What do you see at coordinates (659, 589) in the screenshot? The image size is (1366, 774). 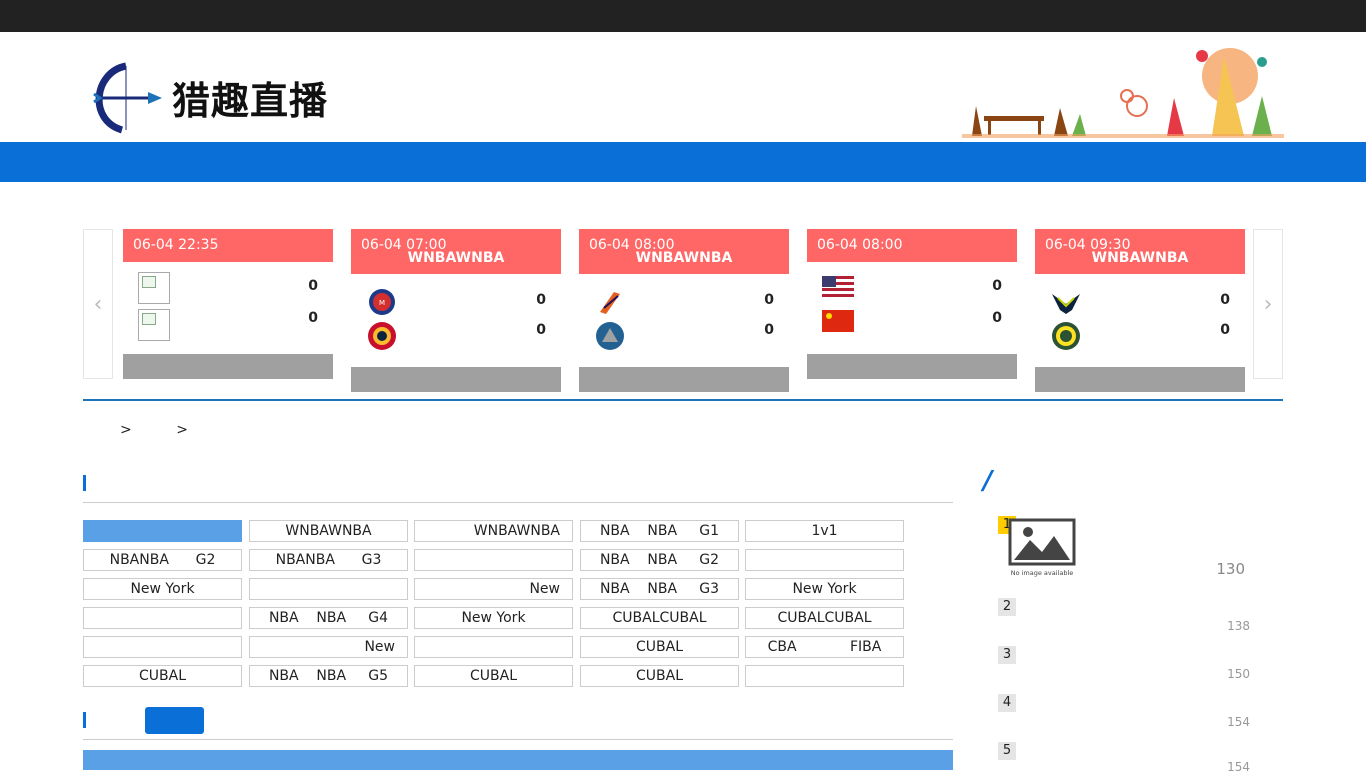 I see `tag-link: NBA NBA G3` at bounding box center [659, 589].